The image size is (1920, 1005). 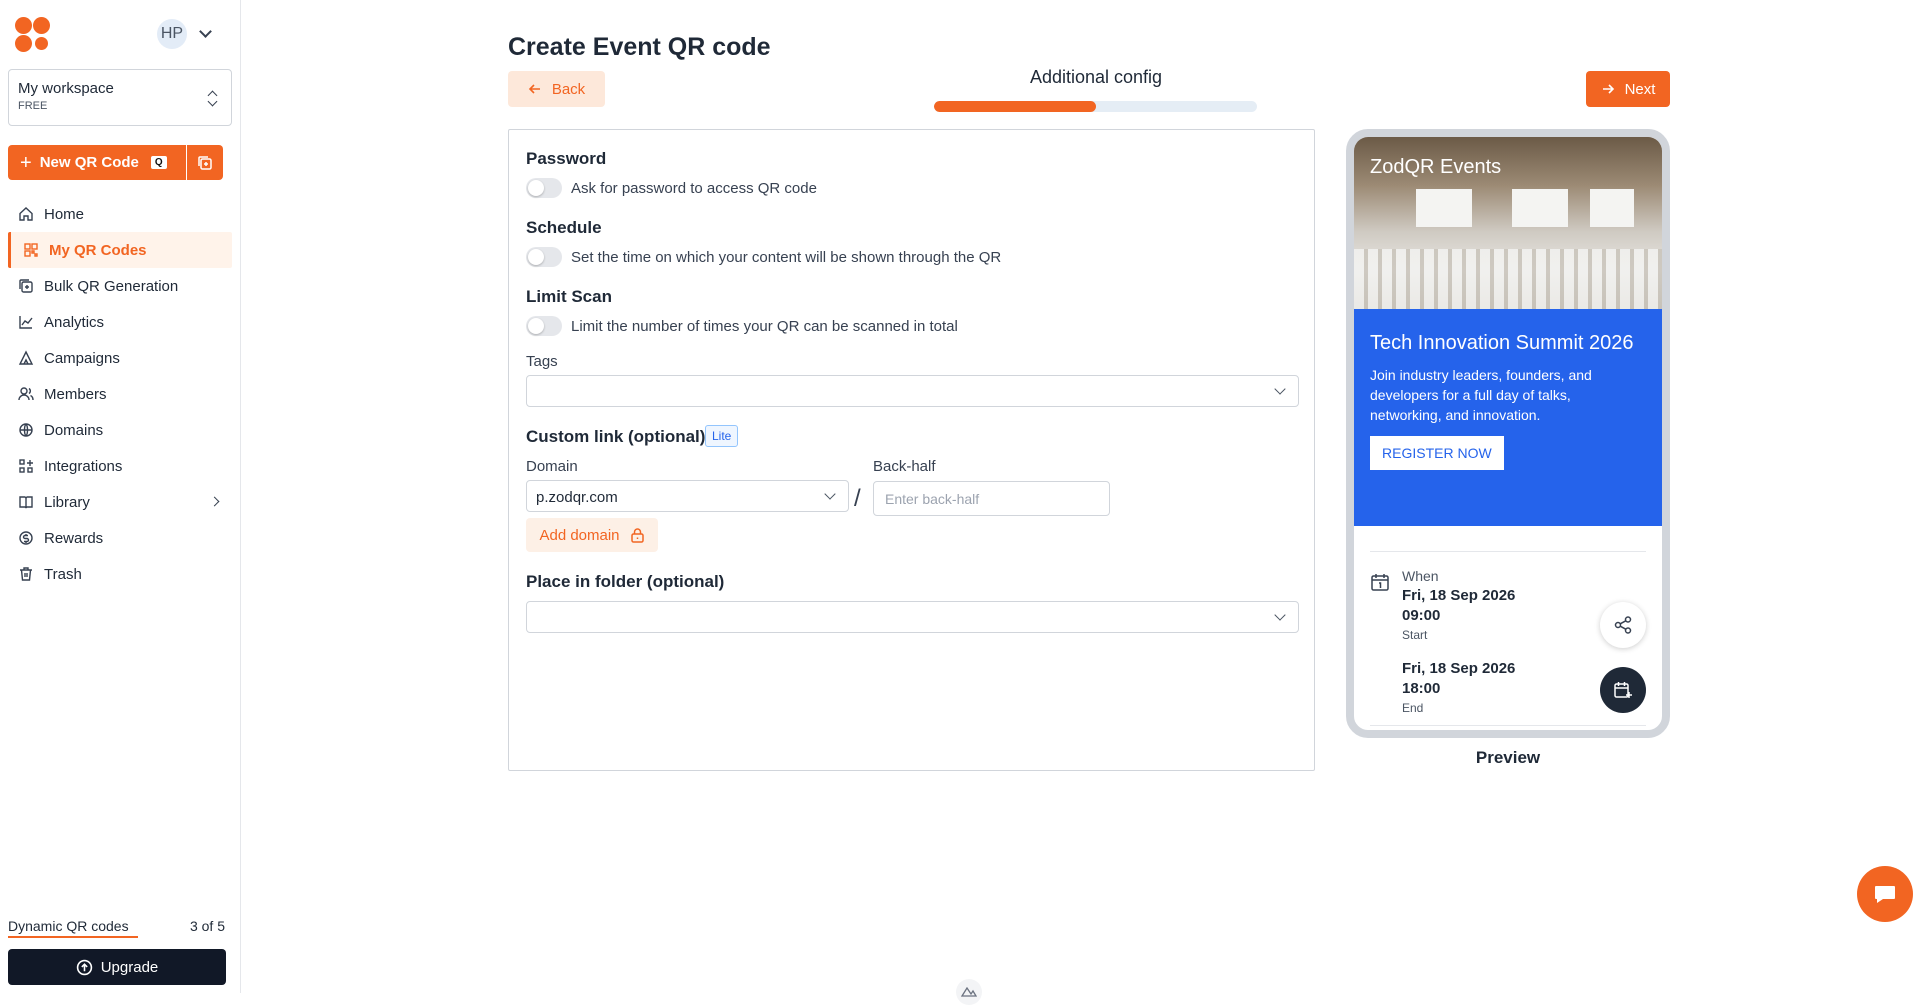 I want to click on sidebar-item-label: Members, so click(x=75, y=394).